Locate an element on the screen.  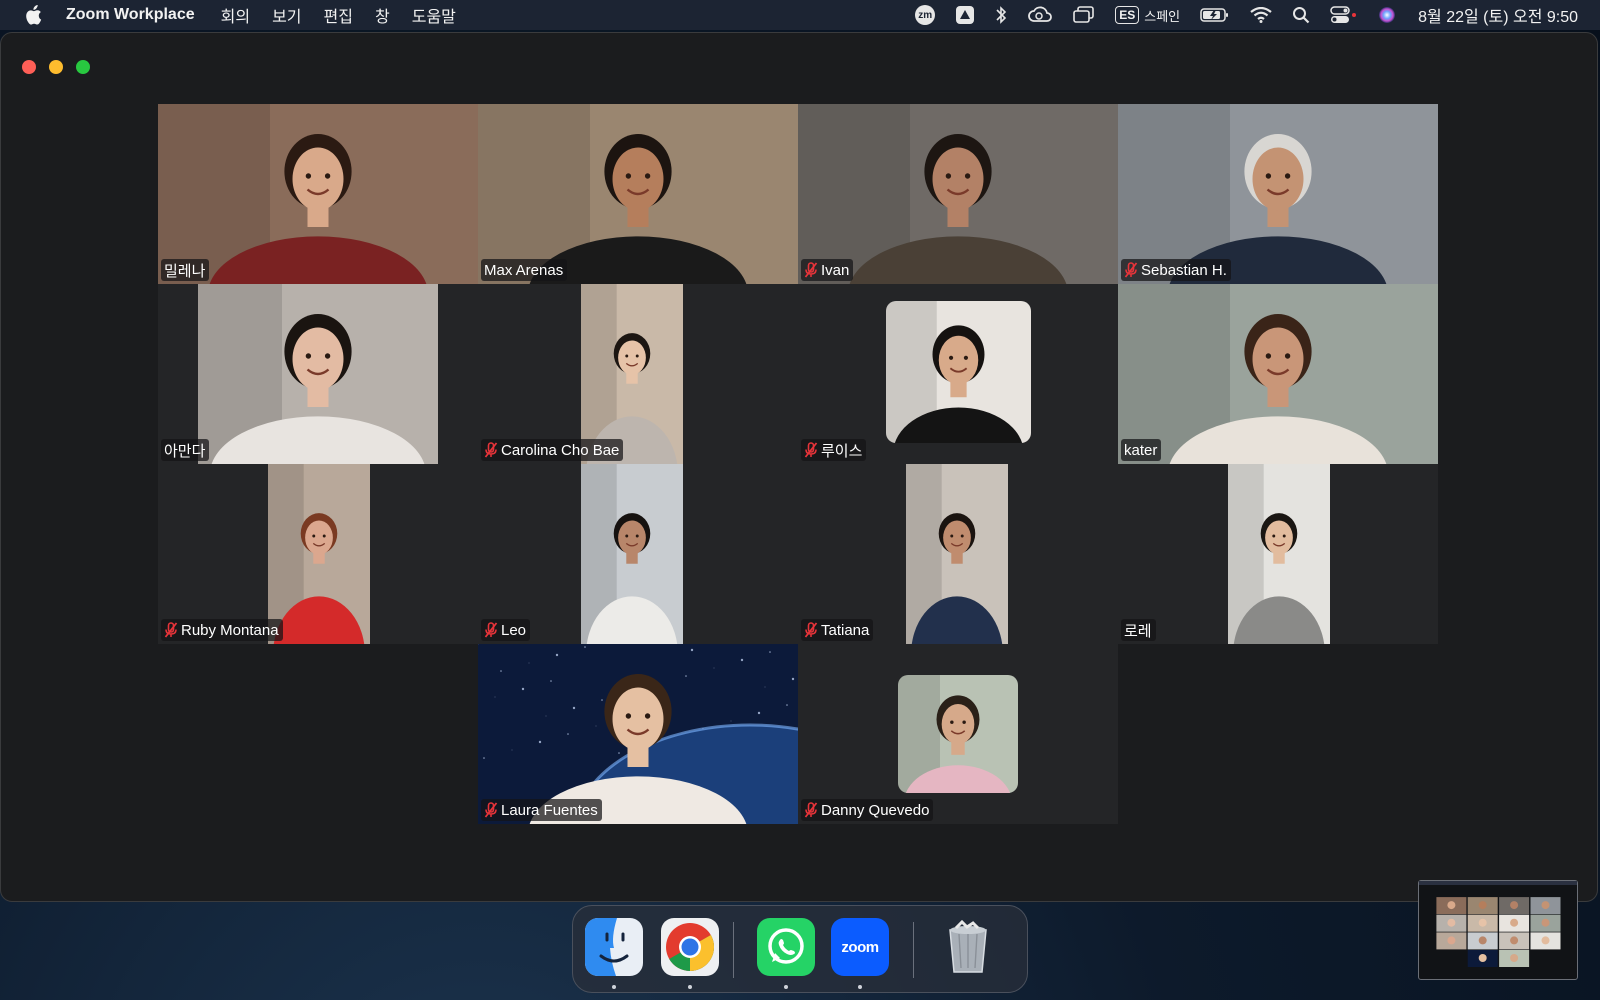
close-window-button is located at coordinates (29, 67).